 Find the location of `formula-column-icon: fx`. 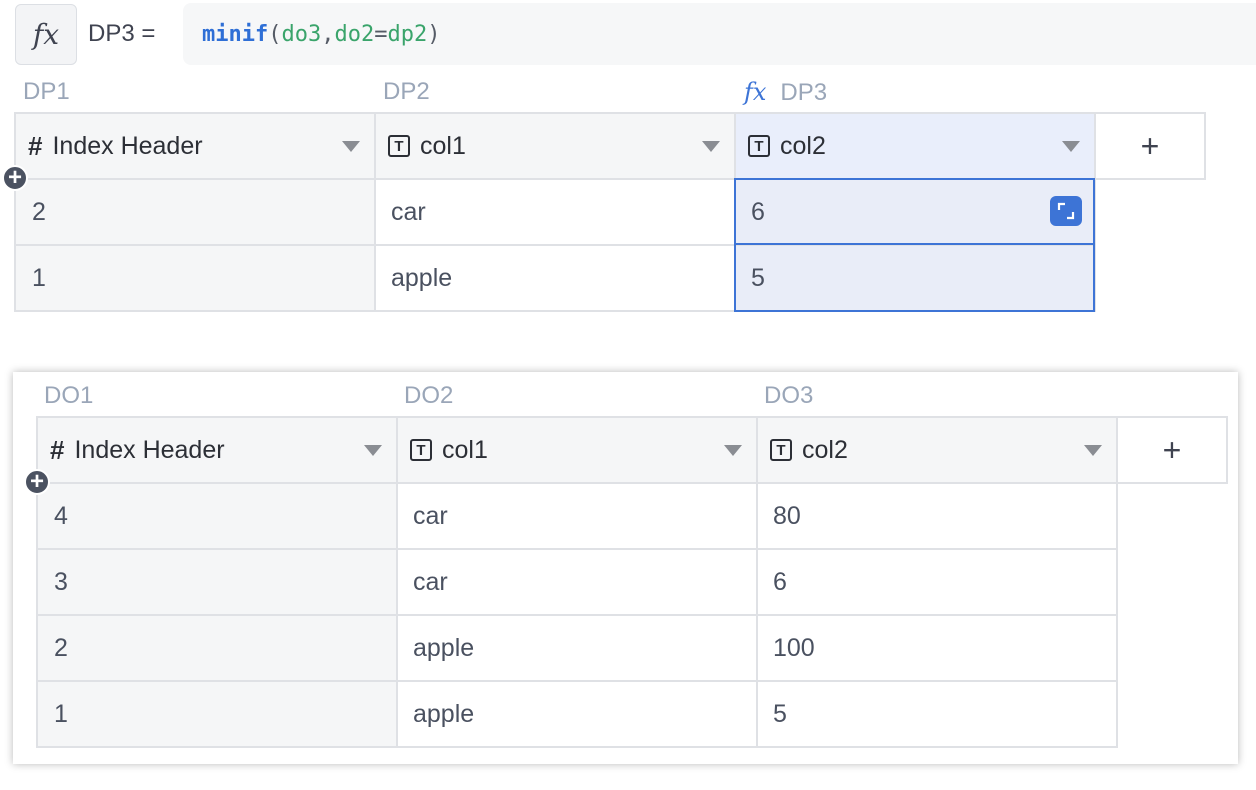

formula-column-icon: fx is located at coordinates (755, 92).